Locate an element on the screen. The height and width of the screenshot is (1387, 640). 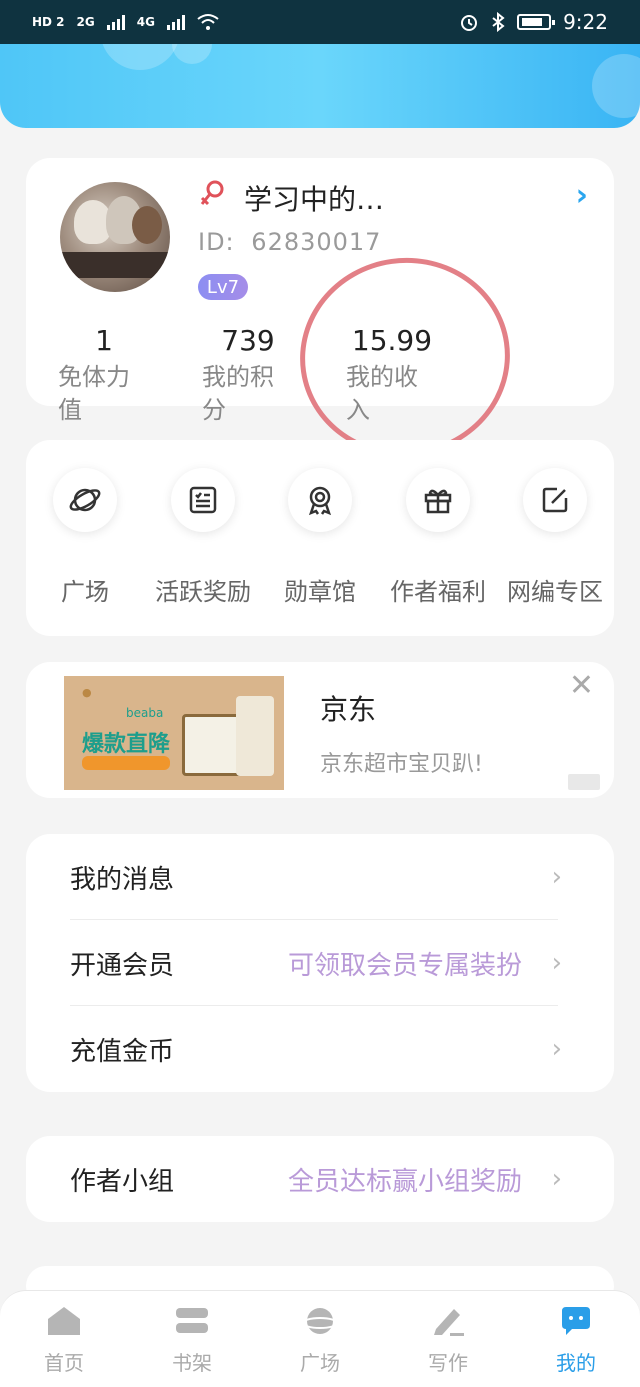
ad-mark is located at coordinates (584, 782).